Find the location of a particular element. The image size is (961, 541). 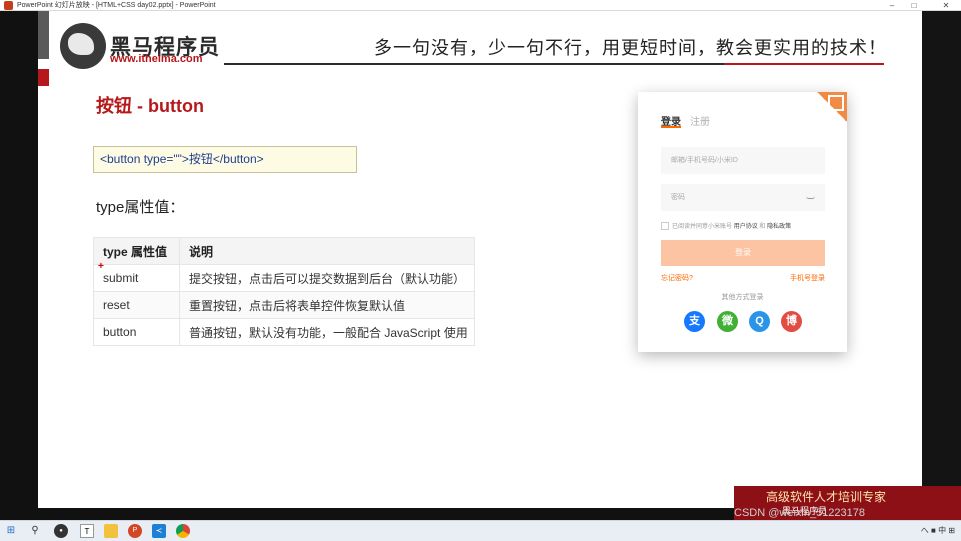

vscode-icon: ≺ is located at coordinates (159, 531).